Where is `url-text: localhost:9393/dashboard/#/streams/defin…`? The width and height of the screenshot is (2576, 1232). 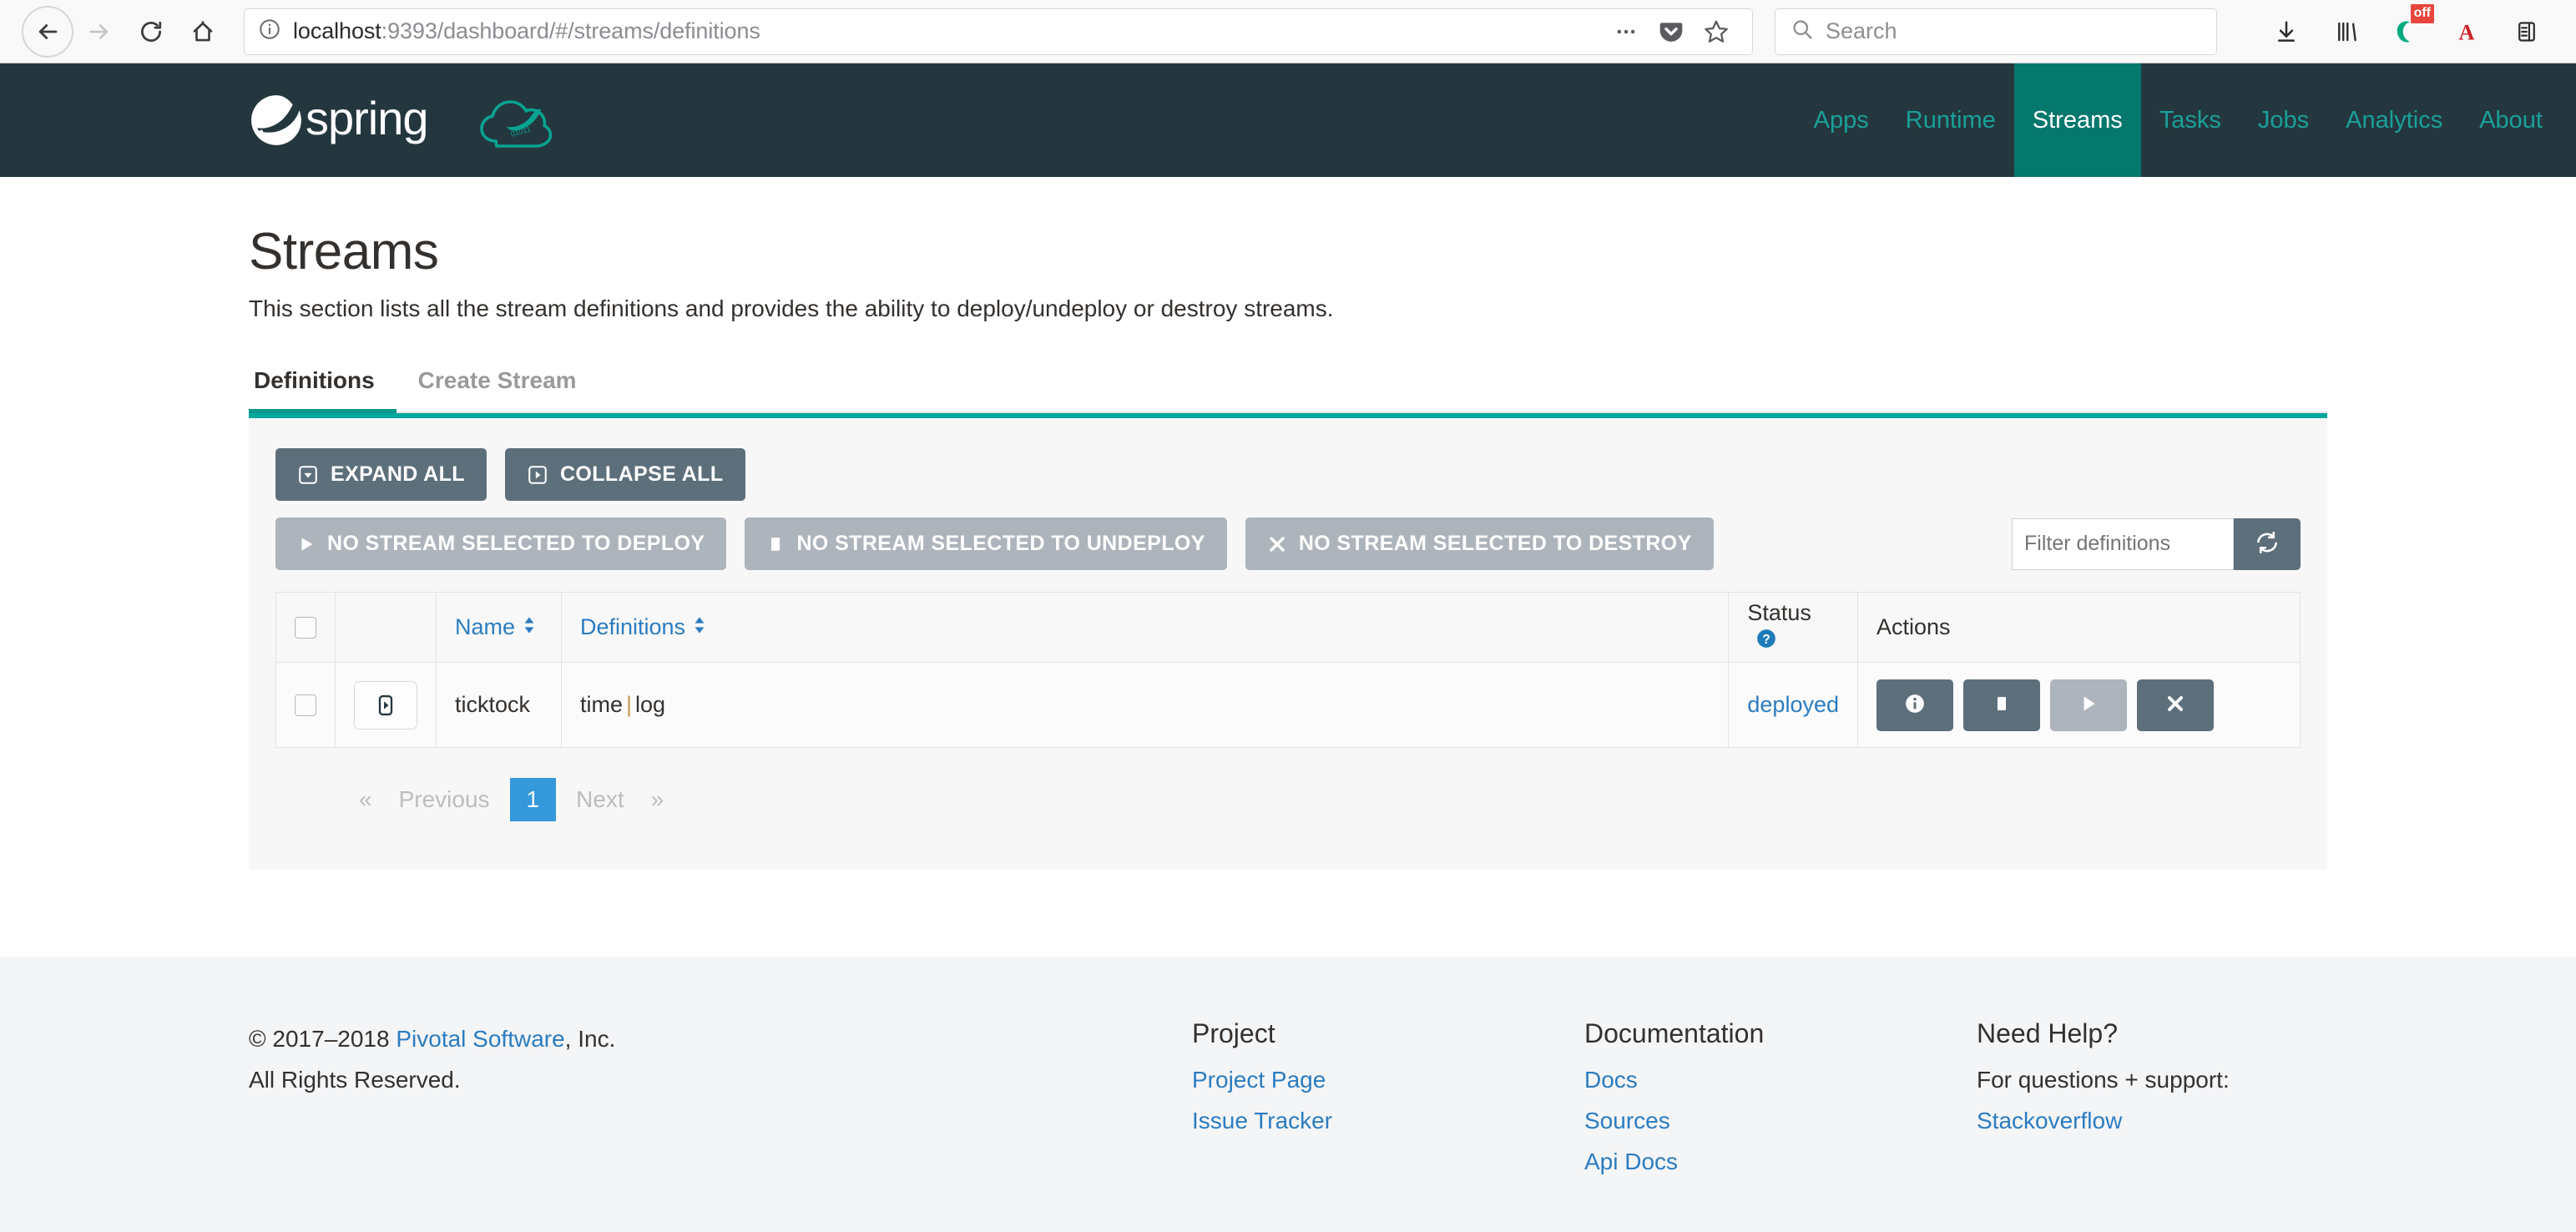
url-text: localhost:9393/dashboard/#/streams/defin… is located at coordinates (948, 31).